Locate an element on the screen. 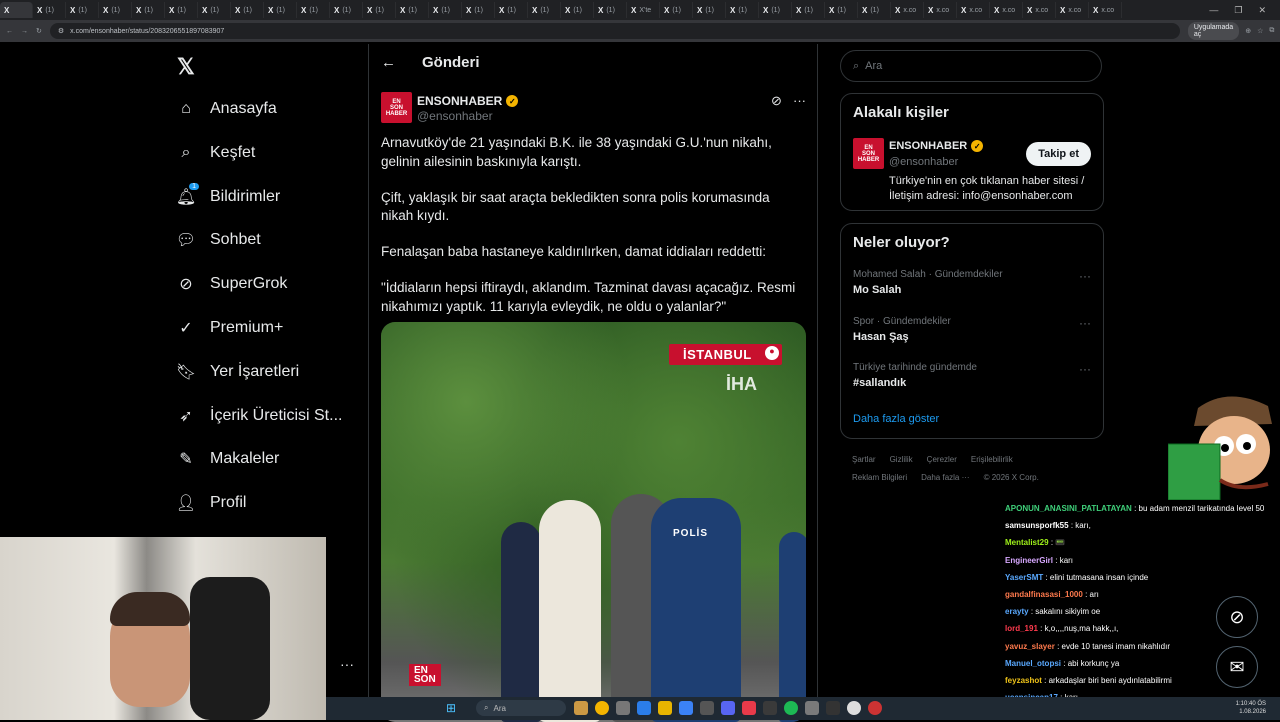  taskbar-clock: 1:10:40 ÖS 1.08.2026 is located at coordinates (1251, 708).